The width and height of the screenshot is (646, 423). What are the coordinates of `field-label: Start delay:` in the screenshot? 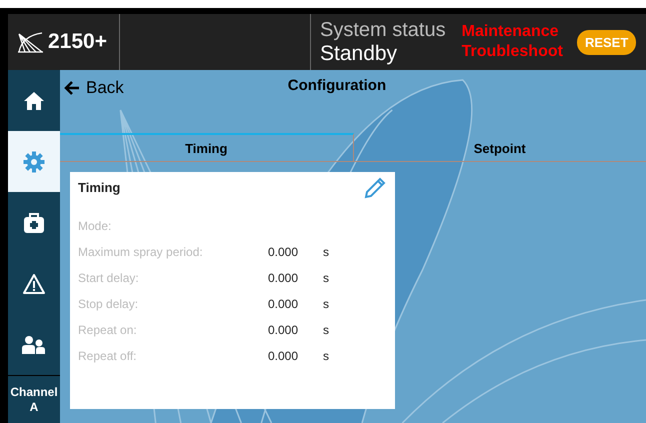 It's located at (109, 278).